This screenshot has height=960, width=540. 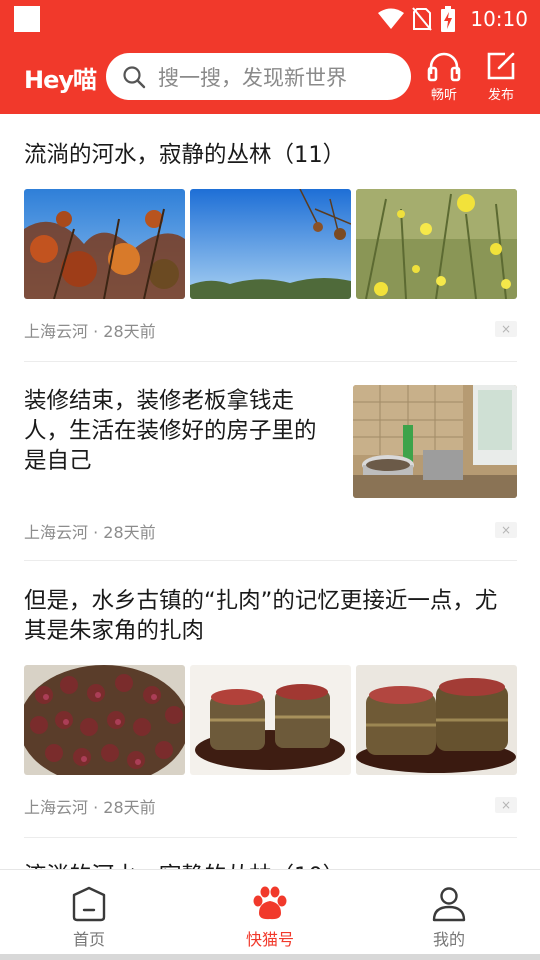 I want to click on nav-home: 首页, so click(x=89, y=918).